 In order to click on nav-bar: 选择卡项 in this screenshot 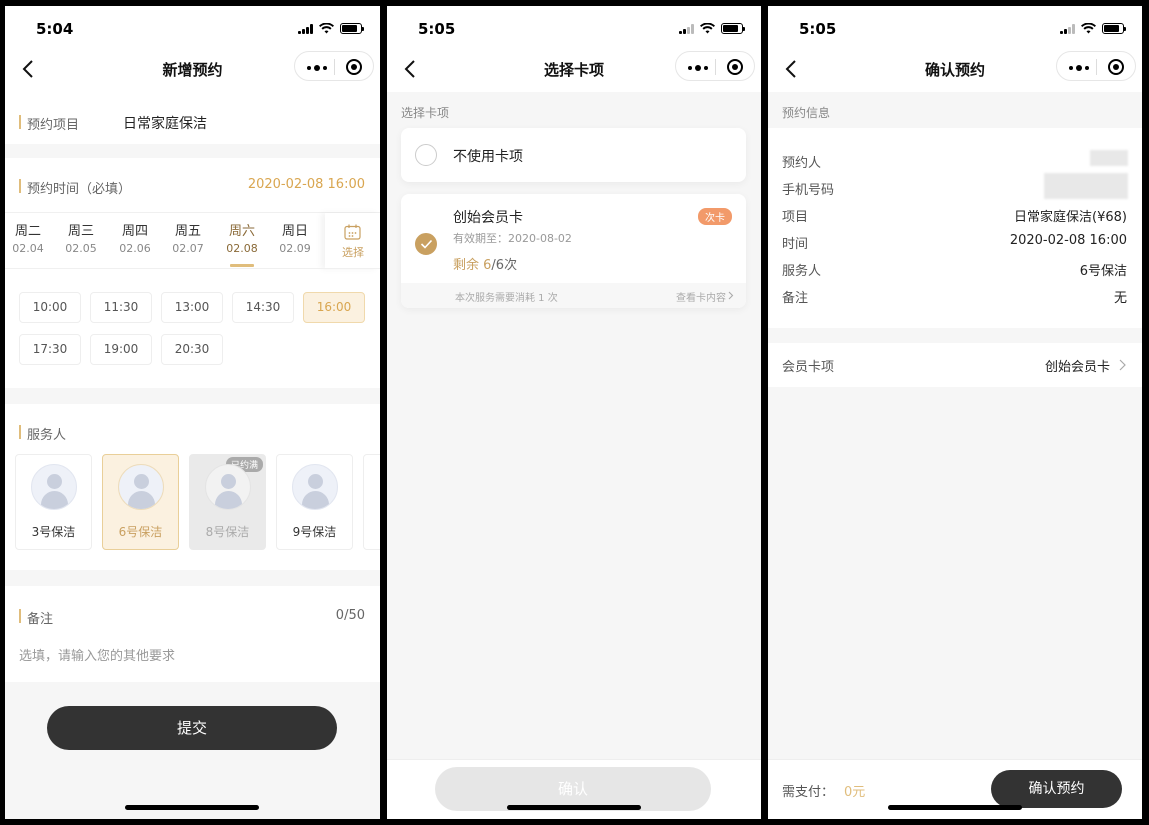, I will do `click(574, 69)`.